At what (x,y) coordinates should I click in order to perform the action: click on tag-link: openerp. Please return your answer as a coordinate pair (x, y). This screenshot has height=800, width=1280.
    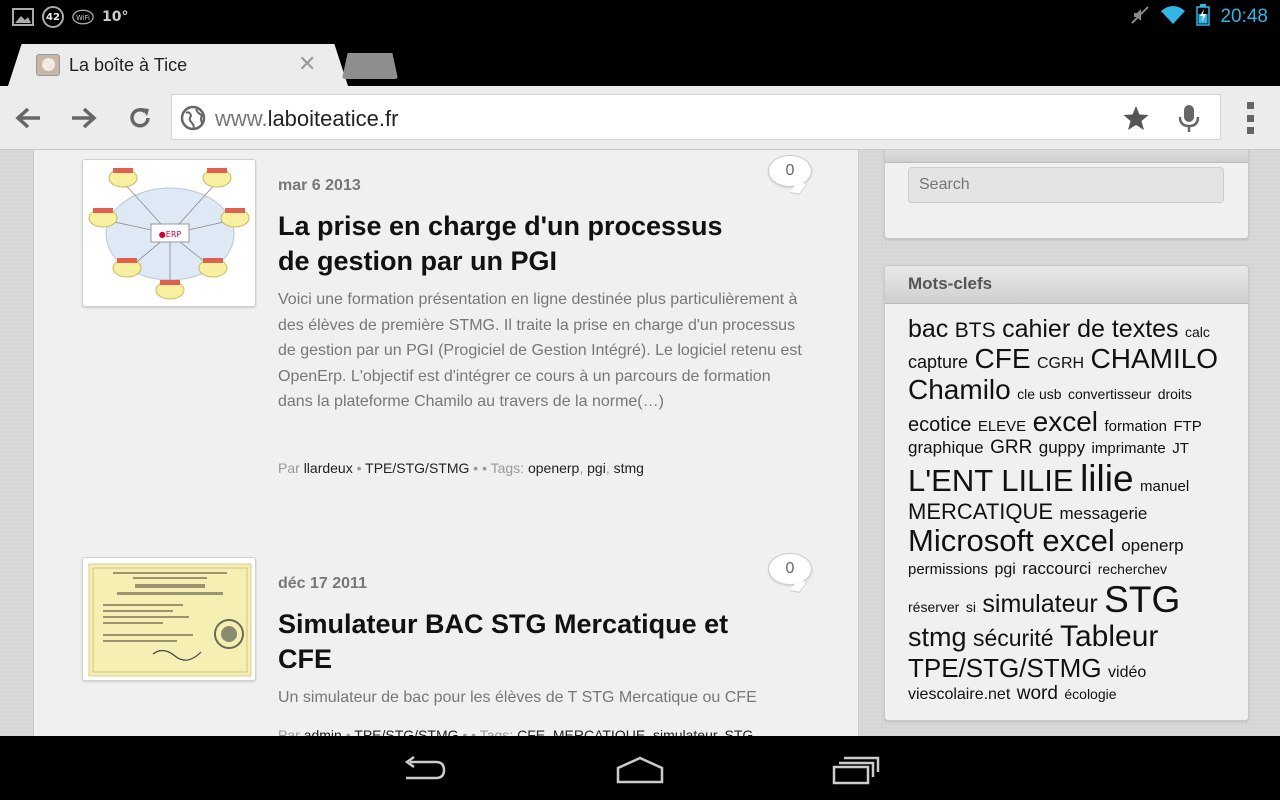
    Looking at the image, I should click on (553, 468).